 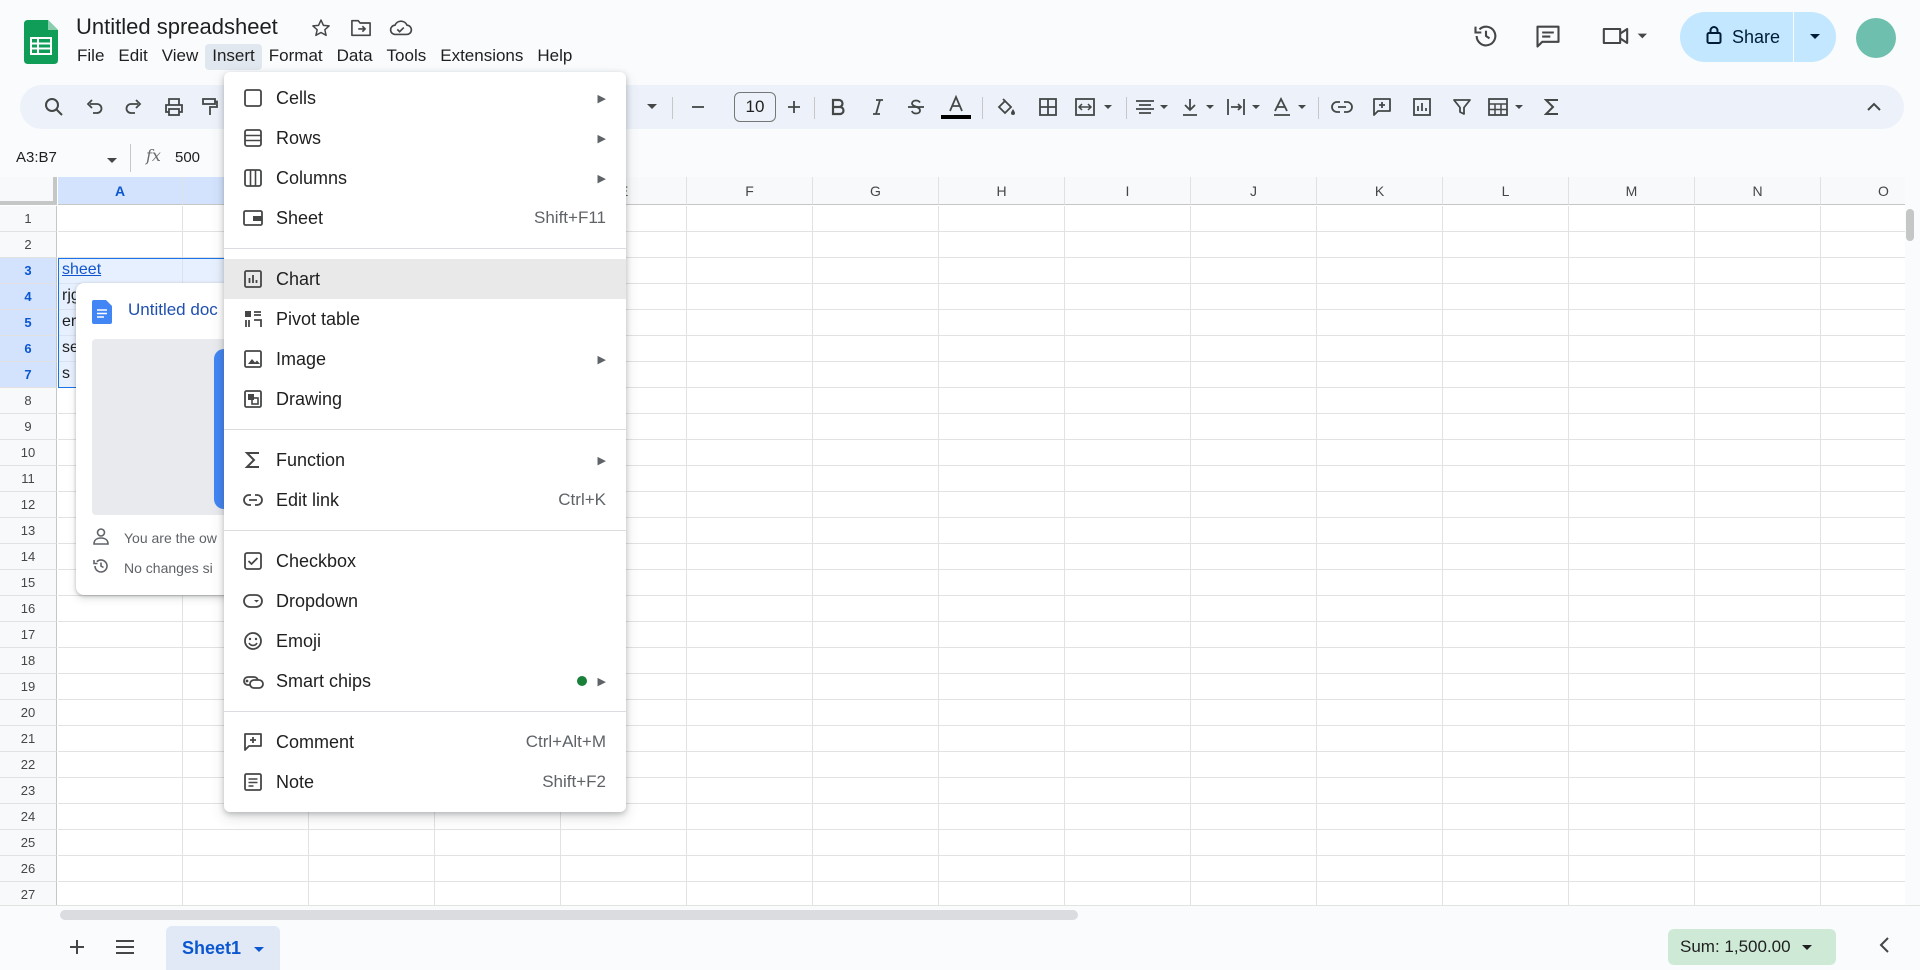 What do you see at coordinates (1507, 107) in the screenshot?
I see `table-icon` at bounding box center [1507, 107].